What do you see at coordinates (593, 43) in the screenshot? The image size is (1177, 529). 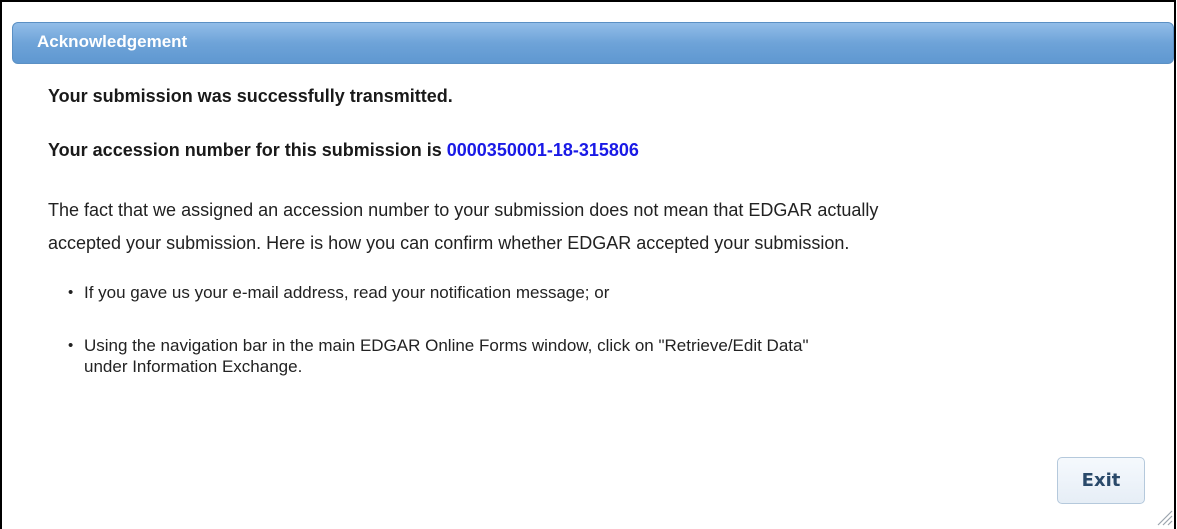 I see `dialog-header: Acknowledgement` at bounding box center [593, 43].